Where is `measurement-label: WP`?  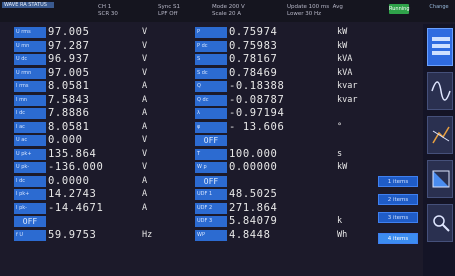
measurement-label: WP is located at coordinates (211, 235).